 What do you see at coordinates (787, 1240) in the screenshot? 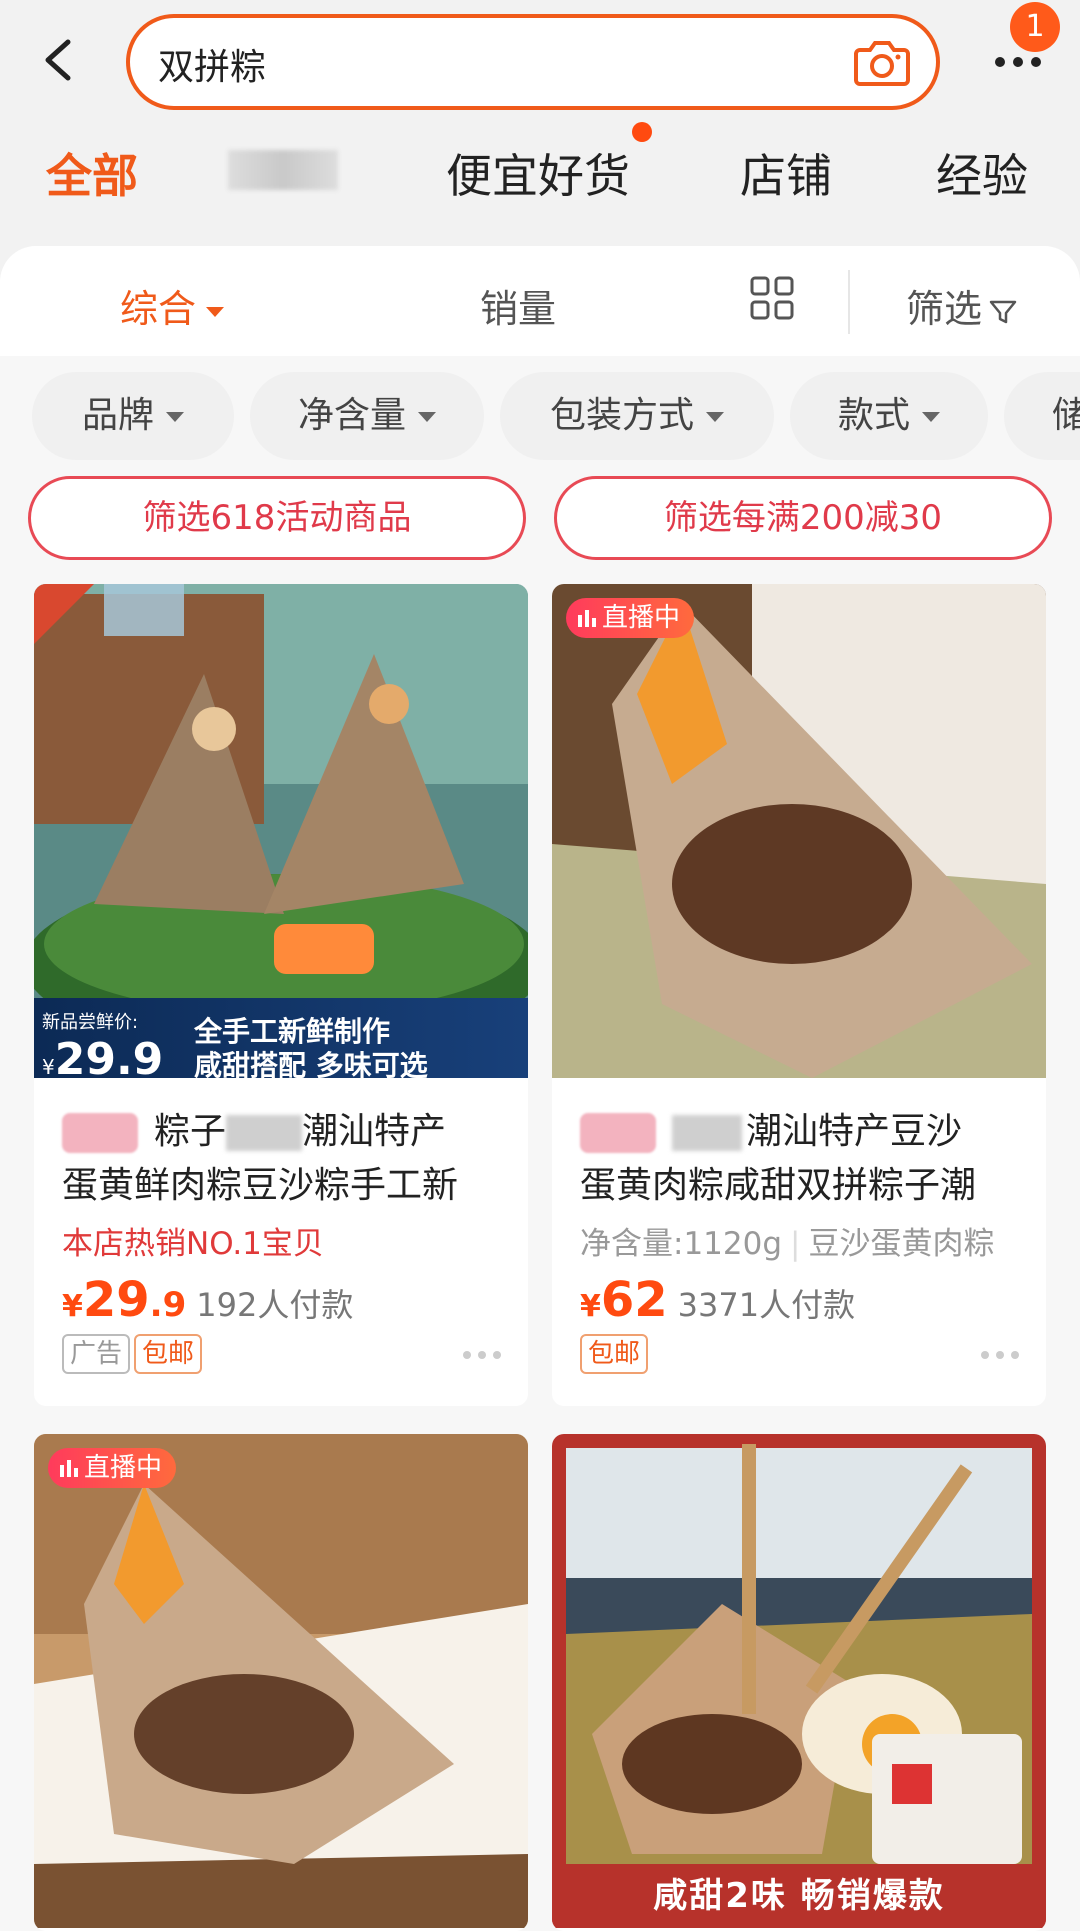
I see `product-spec: 净含量:1120g | 豆沙蛋黄肉粽` at bounding box center [787, 1240].